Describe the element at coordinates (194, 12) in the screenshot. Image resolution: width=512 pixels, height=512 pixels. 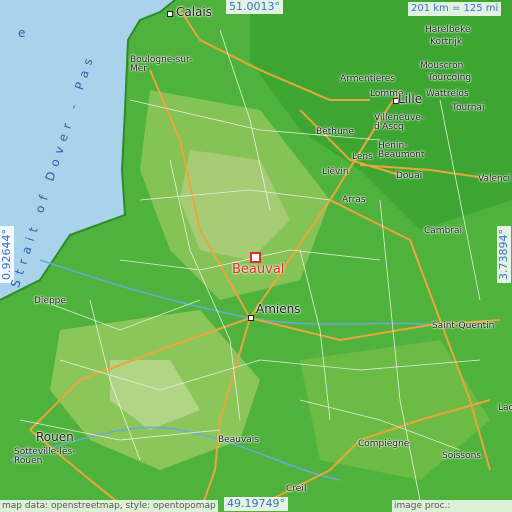
I see `place-calais: Calais` at that location.